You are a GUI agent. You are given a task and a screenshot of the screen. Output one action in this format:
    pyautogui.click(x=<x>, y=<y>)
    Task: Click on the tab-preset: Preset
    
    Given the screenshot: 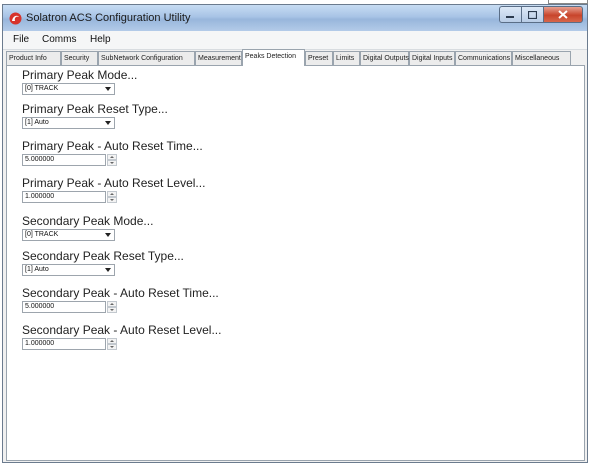 What is the action you would take?
    pyautogui.click(x=319, y=58)
    